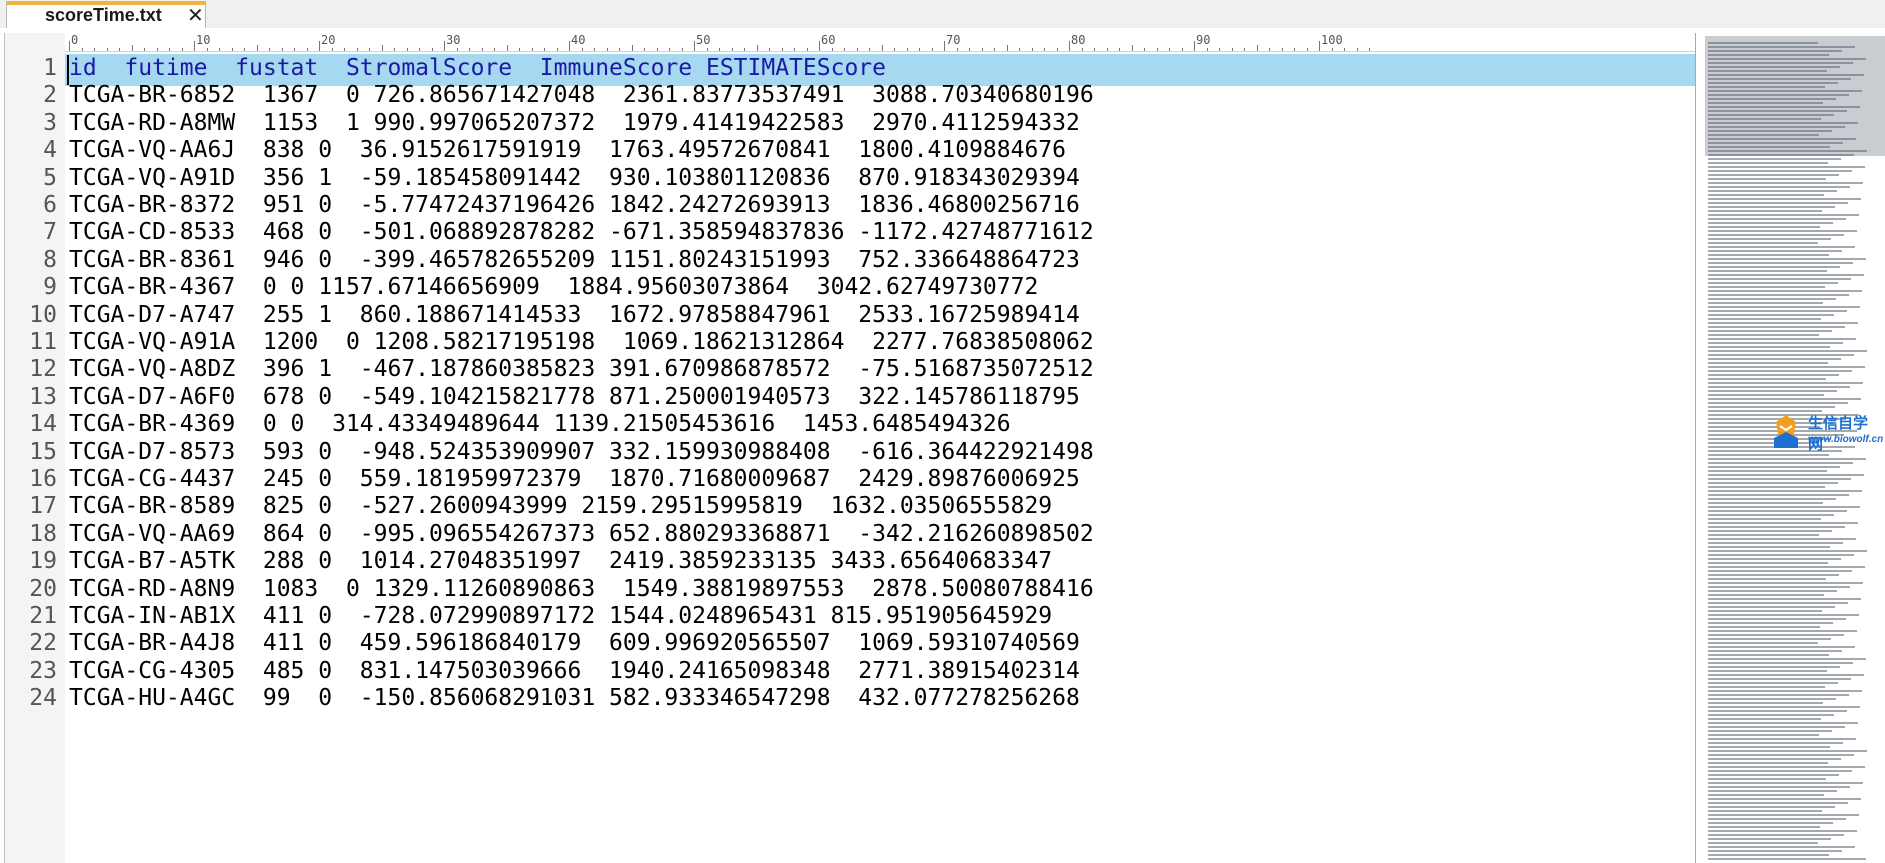 The width and height of the screenshot is (1885, 863). What do you see at coordinates (1078, 40) in the screenshot?
I see `ruler-label: 80` at bounding box center [1078, 40].